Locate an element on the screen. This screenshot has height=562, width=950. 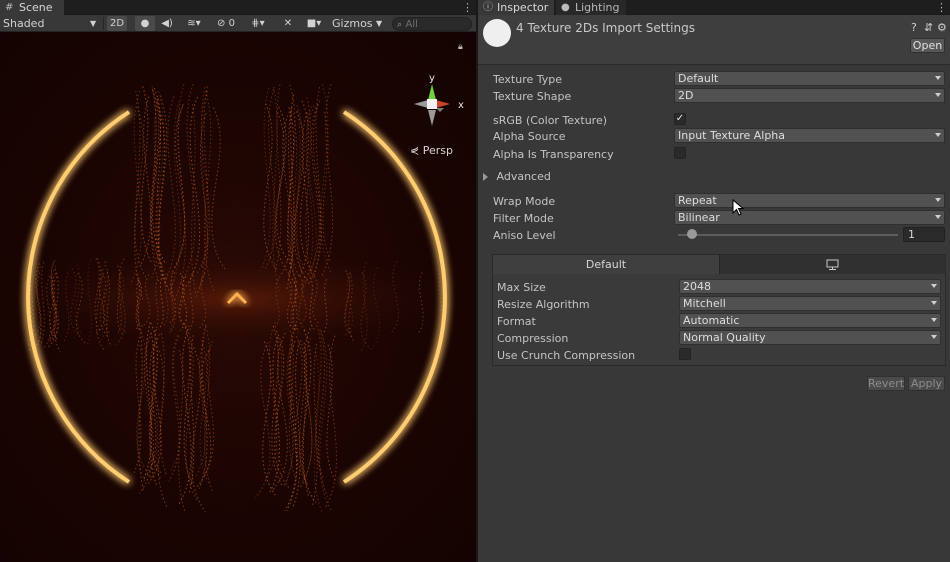
effects-layers-icon: ≋▾ is located at coordinates (194, 23).